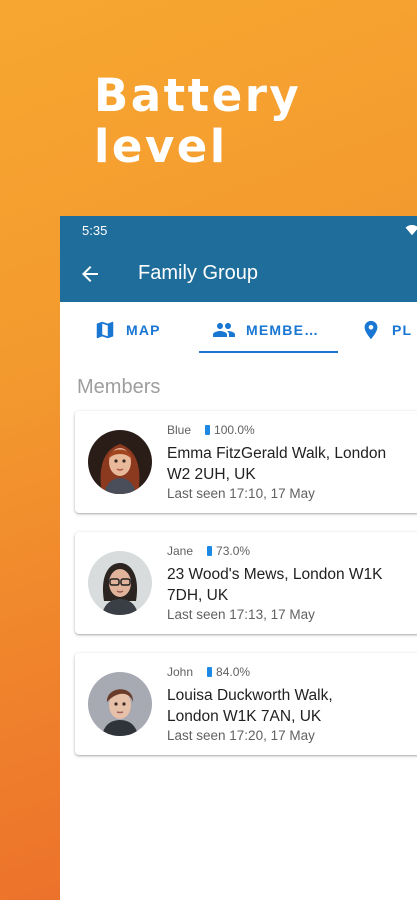 The width and height of the screenshot is (417, 900). What do you see at coordinates (238, 231) in the screenshot?
I see `status-bar: 5:35` at bounding box center [238, 231].